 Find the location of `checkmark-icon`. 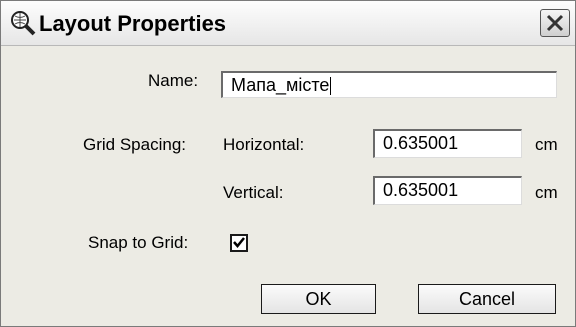

checkmark-icon is located at coordinates (239, 242).